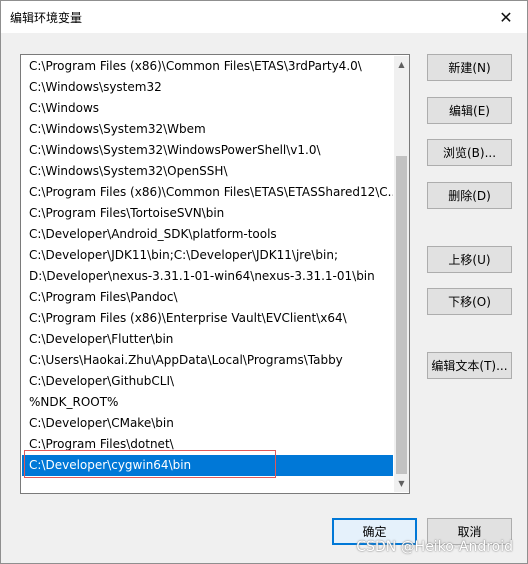  What do you see at coordinates (207, 108) in the screenshot?
I see `list-item: C:\Windows` at bounding box center [207, 108].